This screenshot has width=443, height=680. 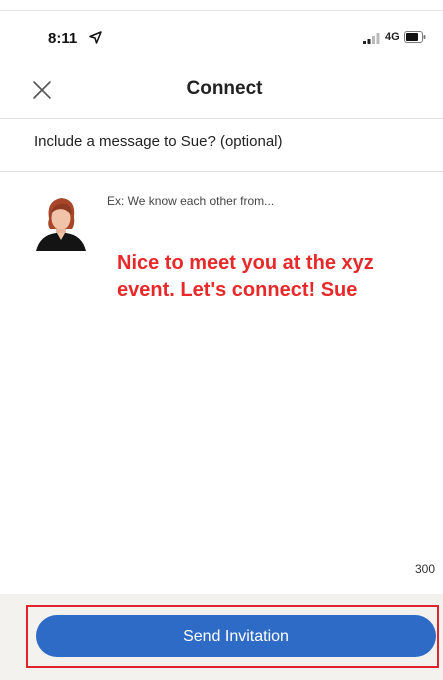 I want to click on network-label: 4G, so click(x=392, y=37).